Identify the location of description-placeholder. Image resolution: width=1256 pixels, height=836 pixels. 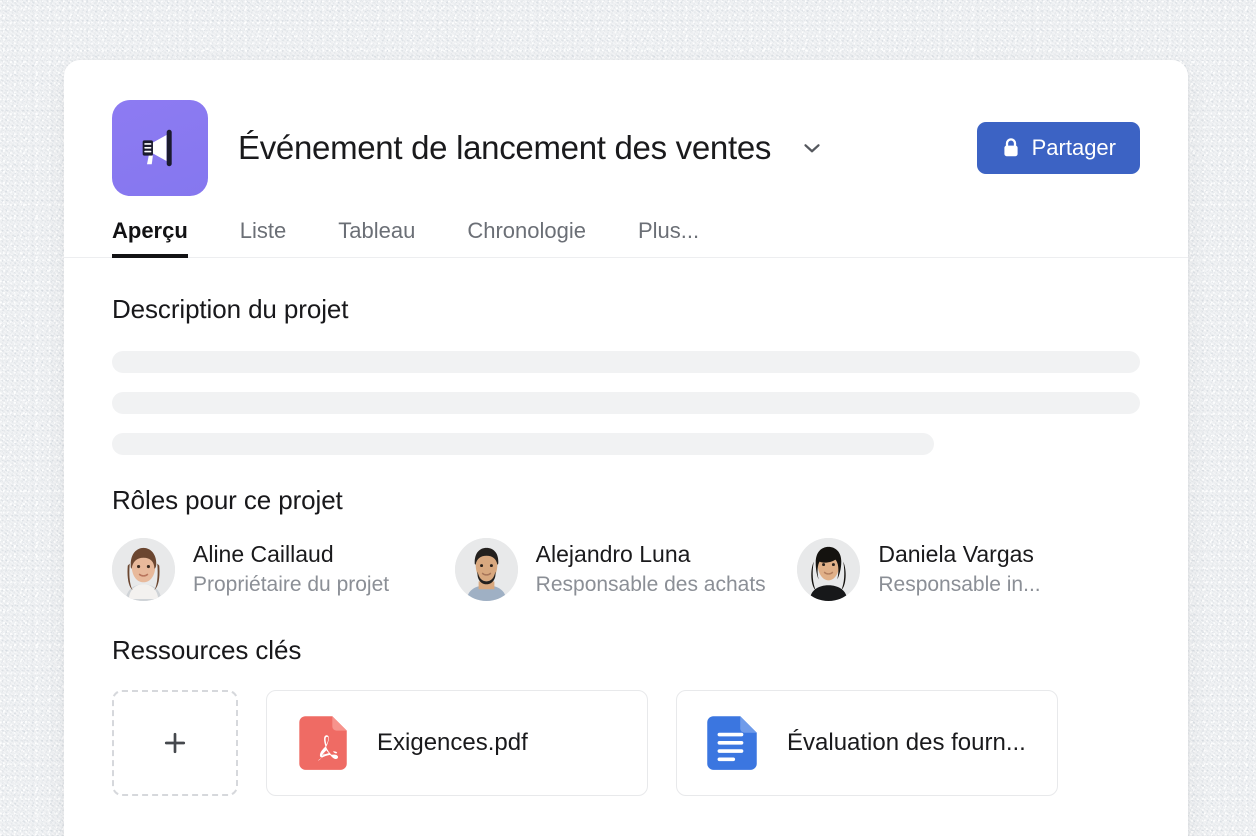
(626, 403).